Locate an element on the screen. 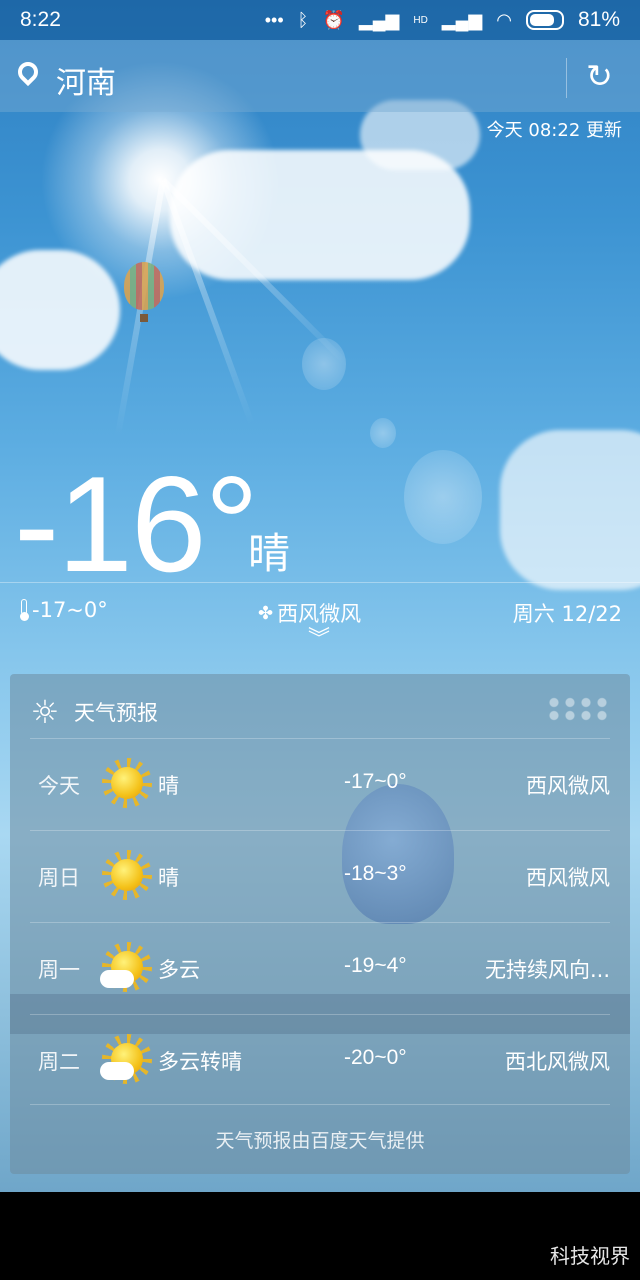  current-wind: ✤ 西风微风 is located at coordinates (309, 613).